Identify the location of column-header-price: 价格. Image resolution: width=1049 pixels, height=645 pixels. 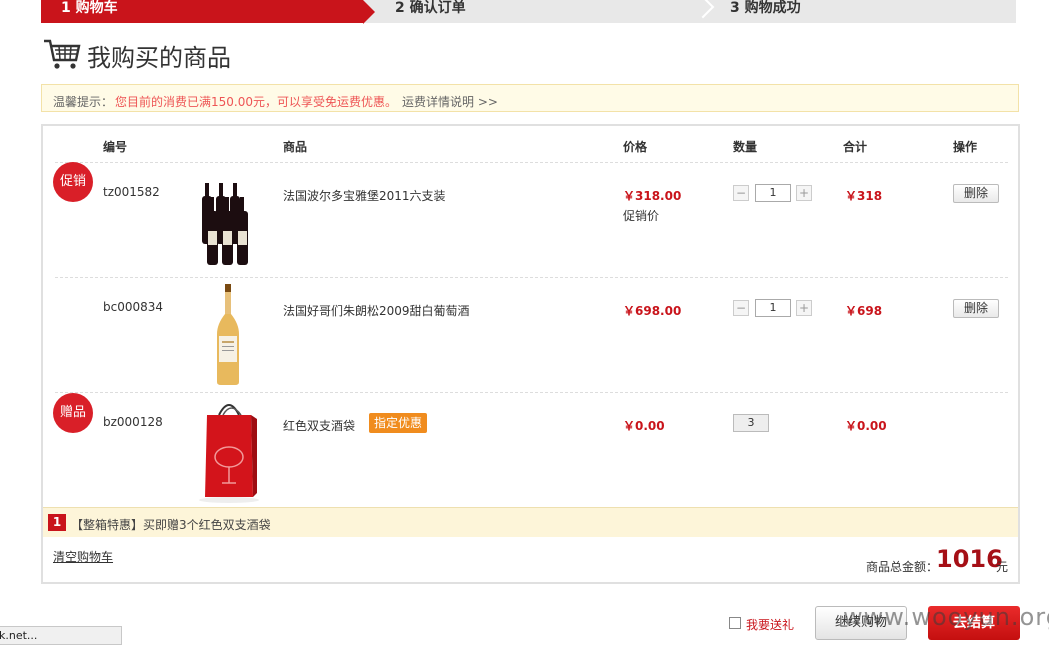
(635, 147).